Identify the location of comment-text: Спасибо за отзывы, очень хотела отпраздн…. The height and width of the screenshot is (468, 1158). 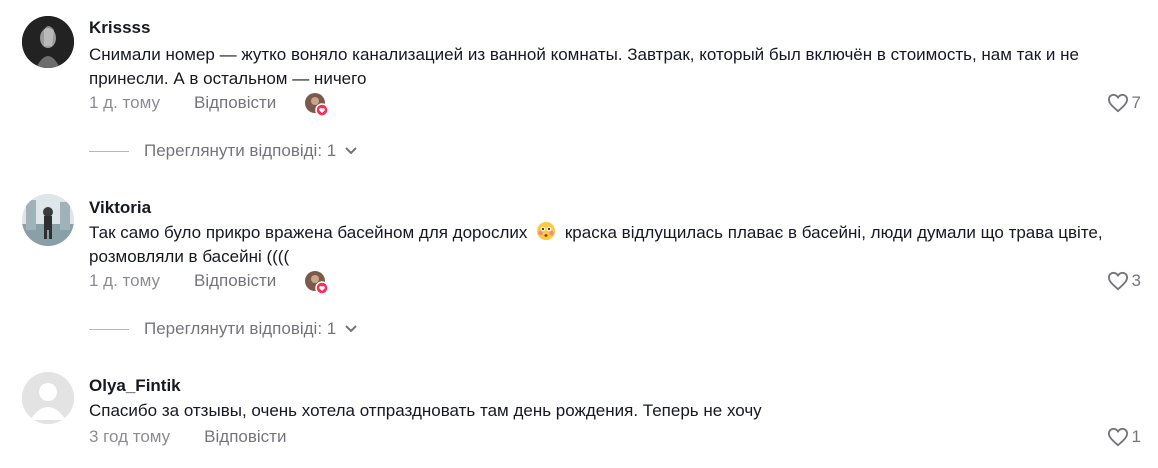
(425, 410).